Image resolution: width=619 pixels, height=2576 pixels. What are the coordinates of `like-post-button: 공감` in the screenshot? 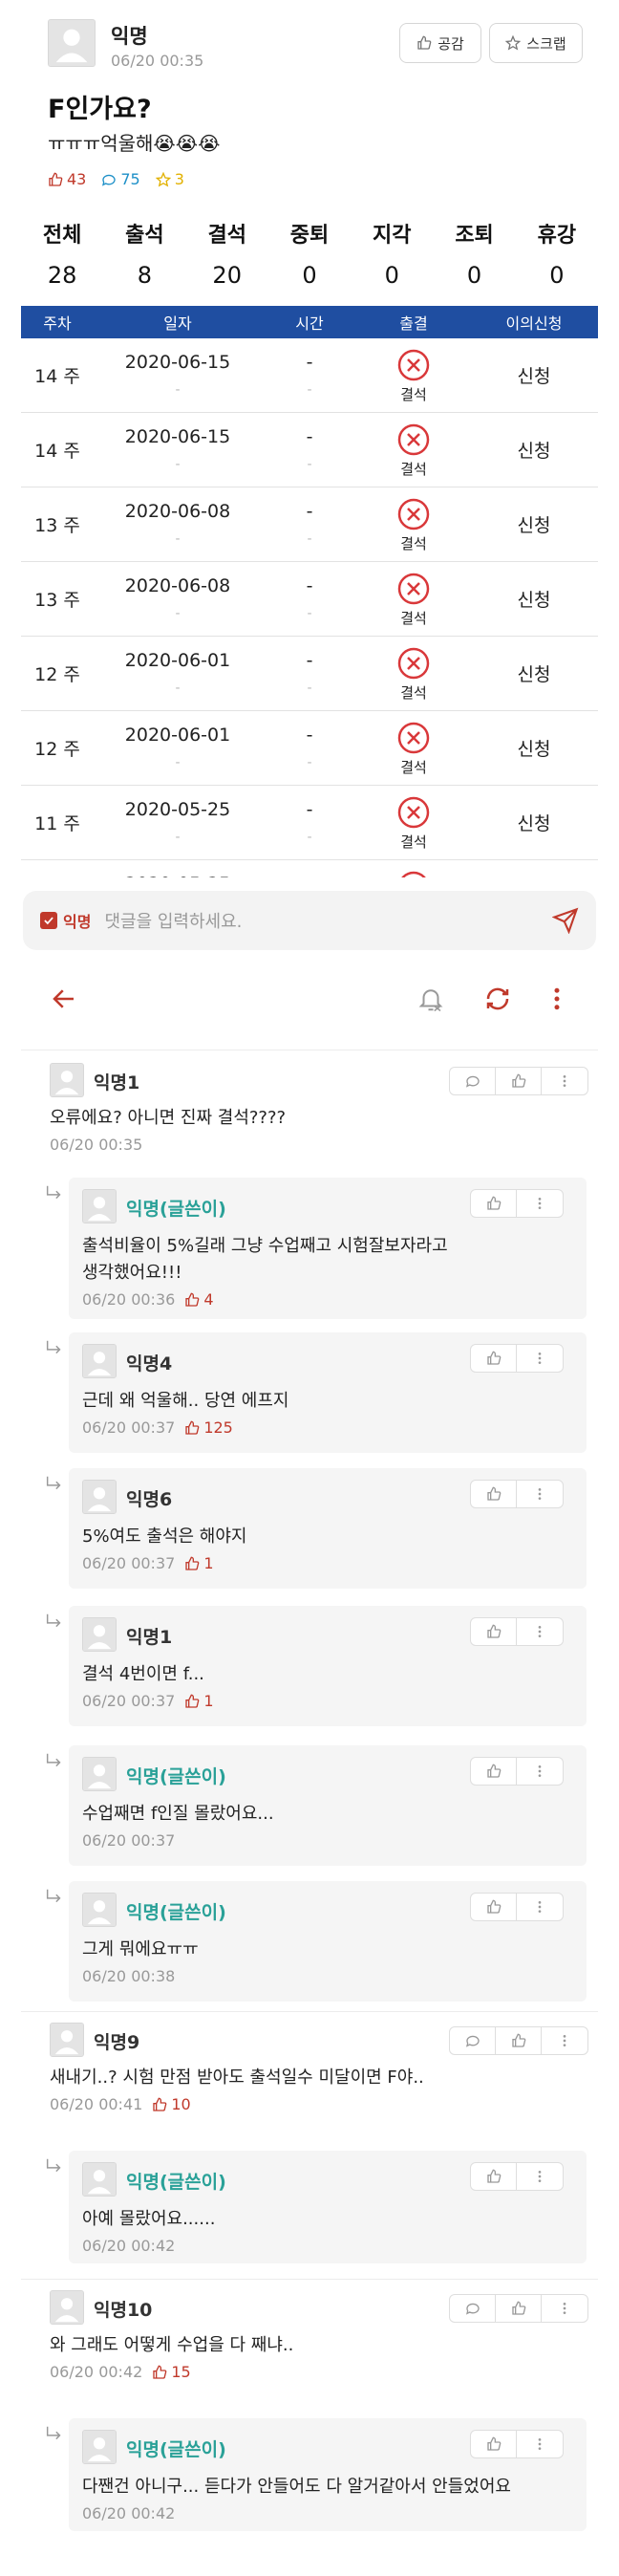 It's located at (440, 43).